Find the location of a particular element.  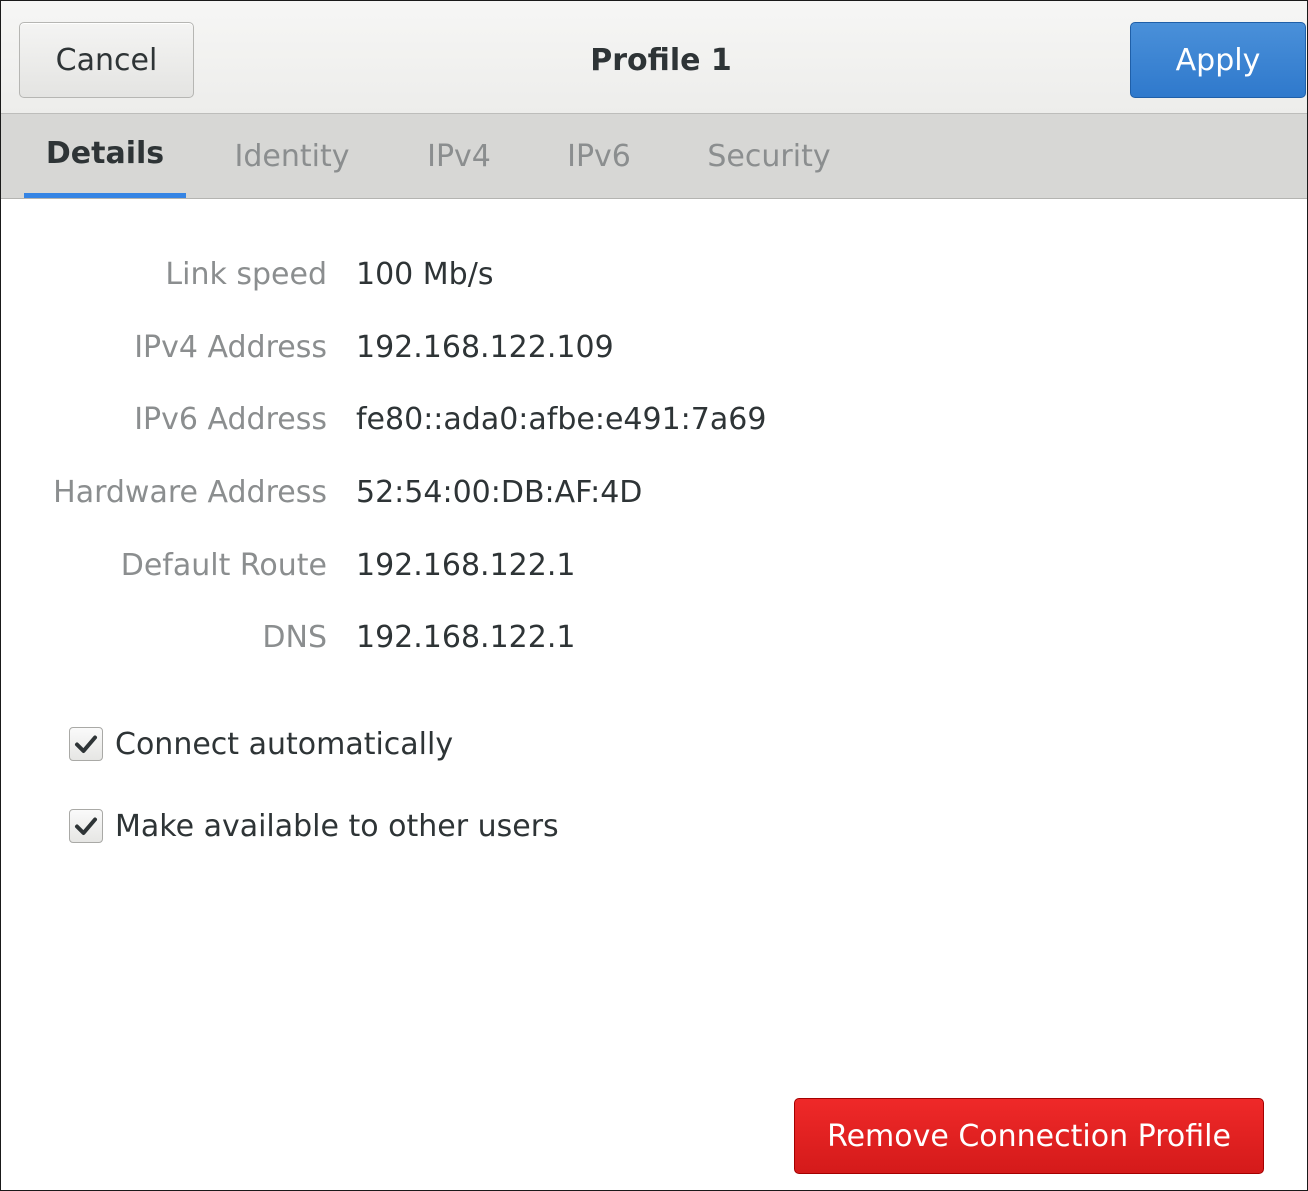

tab-ipv6: IPv6 is located at coordinates (599, 156).